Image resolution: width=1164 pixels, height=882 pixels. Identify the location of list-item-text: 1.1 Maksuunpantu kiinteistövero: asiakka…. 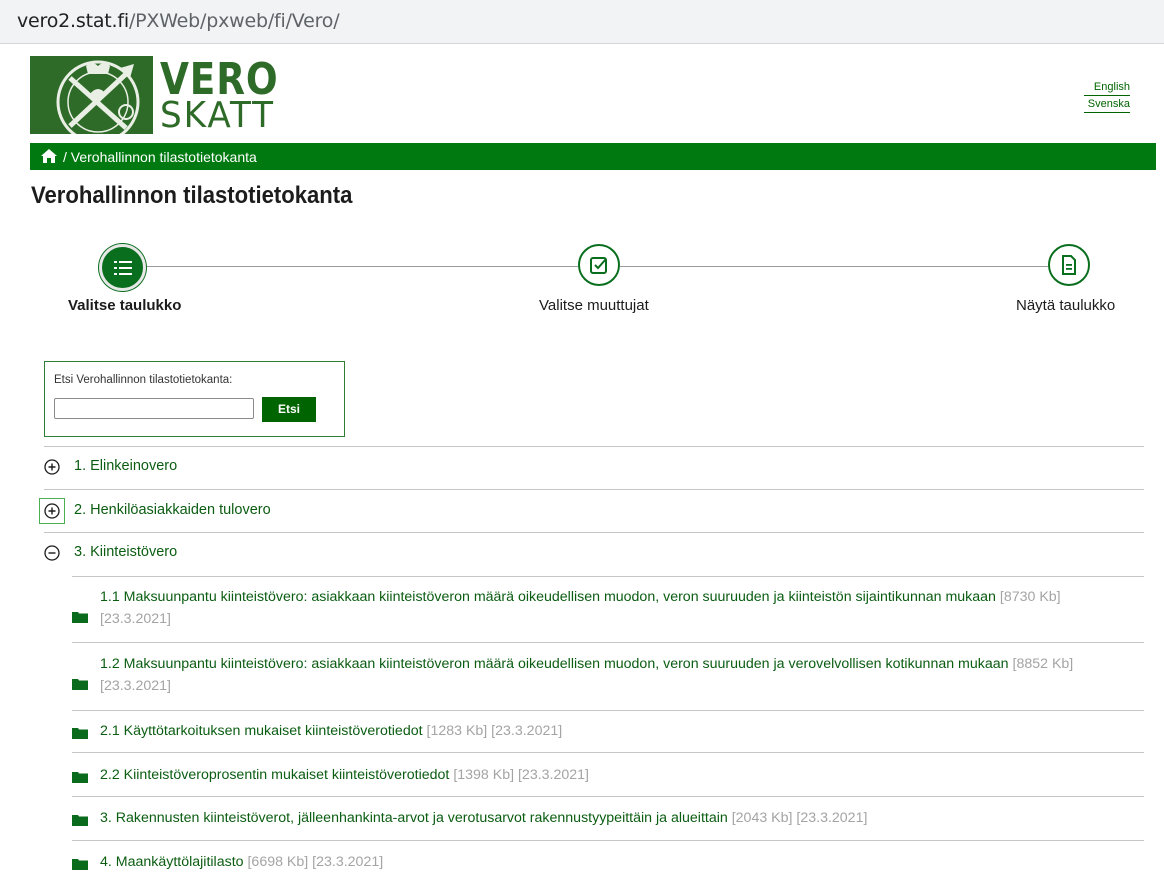
(615, 608).